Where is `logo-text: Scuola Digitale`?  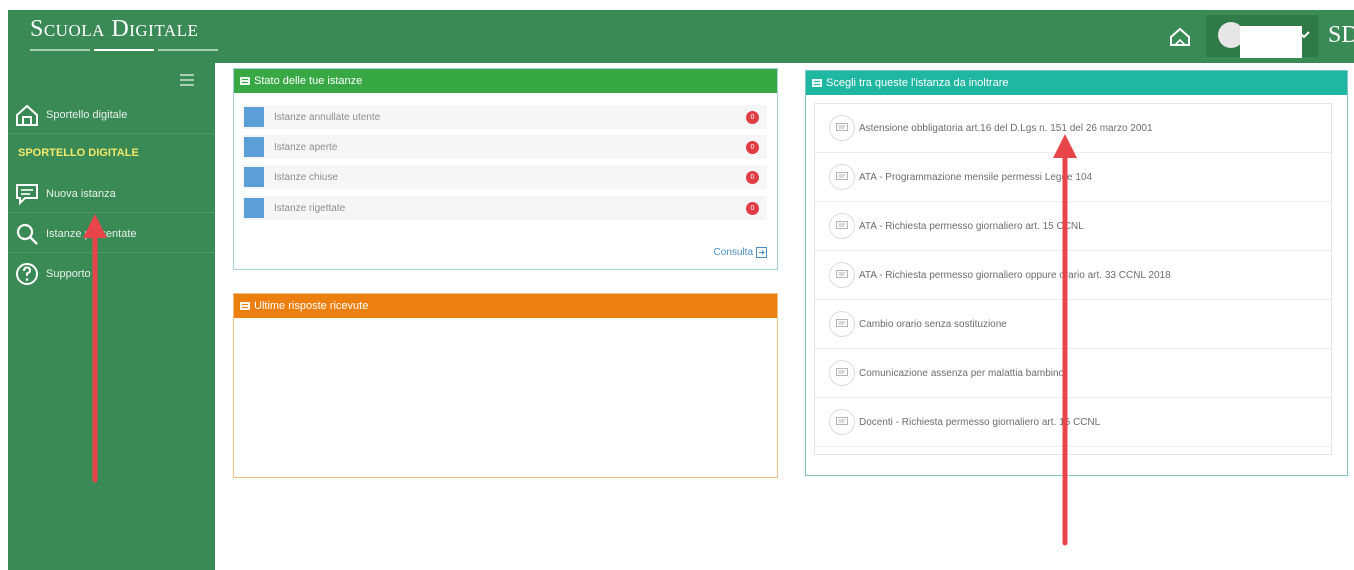
logo-text: Scuola Digitale is located at coordinates (114, 29).